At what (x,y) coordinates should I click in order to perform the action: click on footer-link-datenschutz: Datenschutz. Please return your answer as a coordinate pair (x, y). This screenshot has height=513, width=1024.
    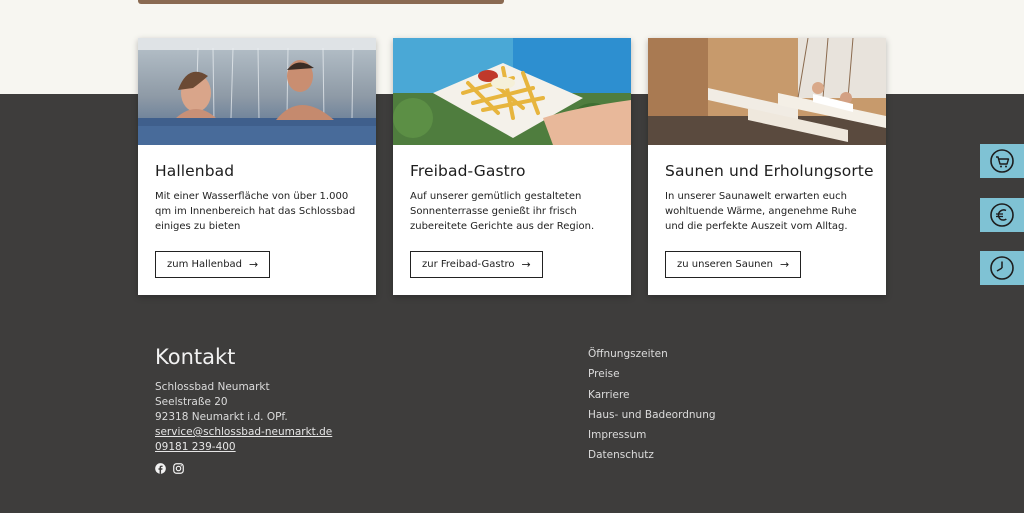
    Looking at the image, I should click on (652, 458).